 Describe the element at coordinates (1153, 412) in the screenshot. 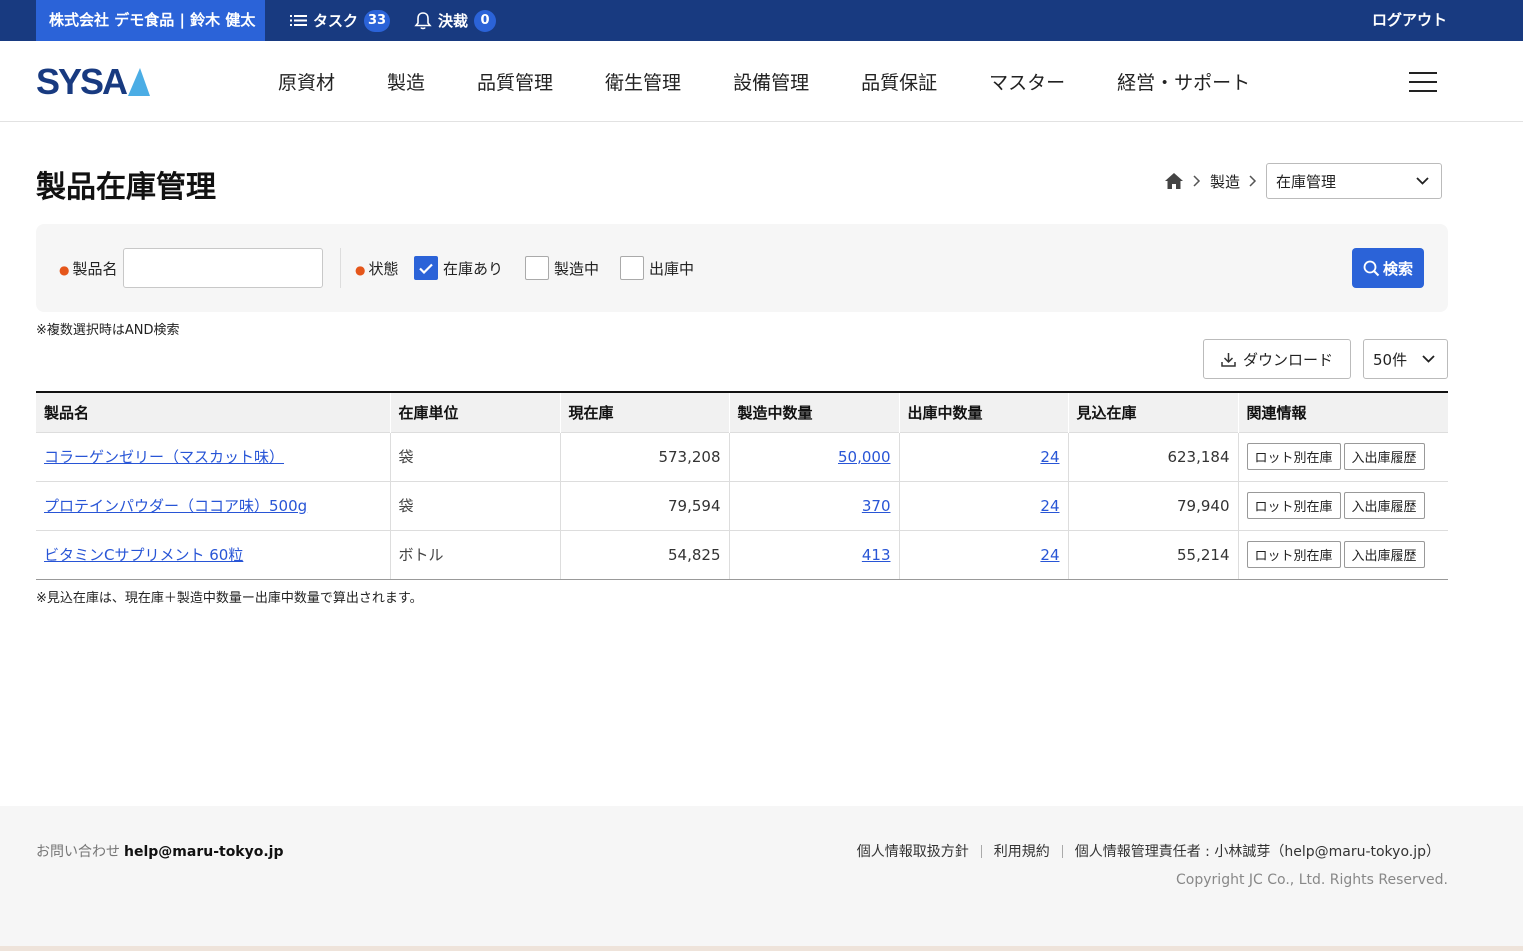

I see `column-header: 見込在庫` at that location.